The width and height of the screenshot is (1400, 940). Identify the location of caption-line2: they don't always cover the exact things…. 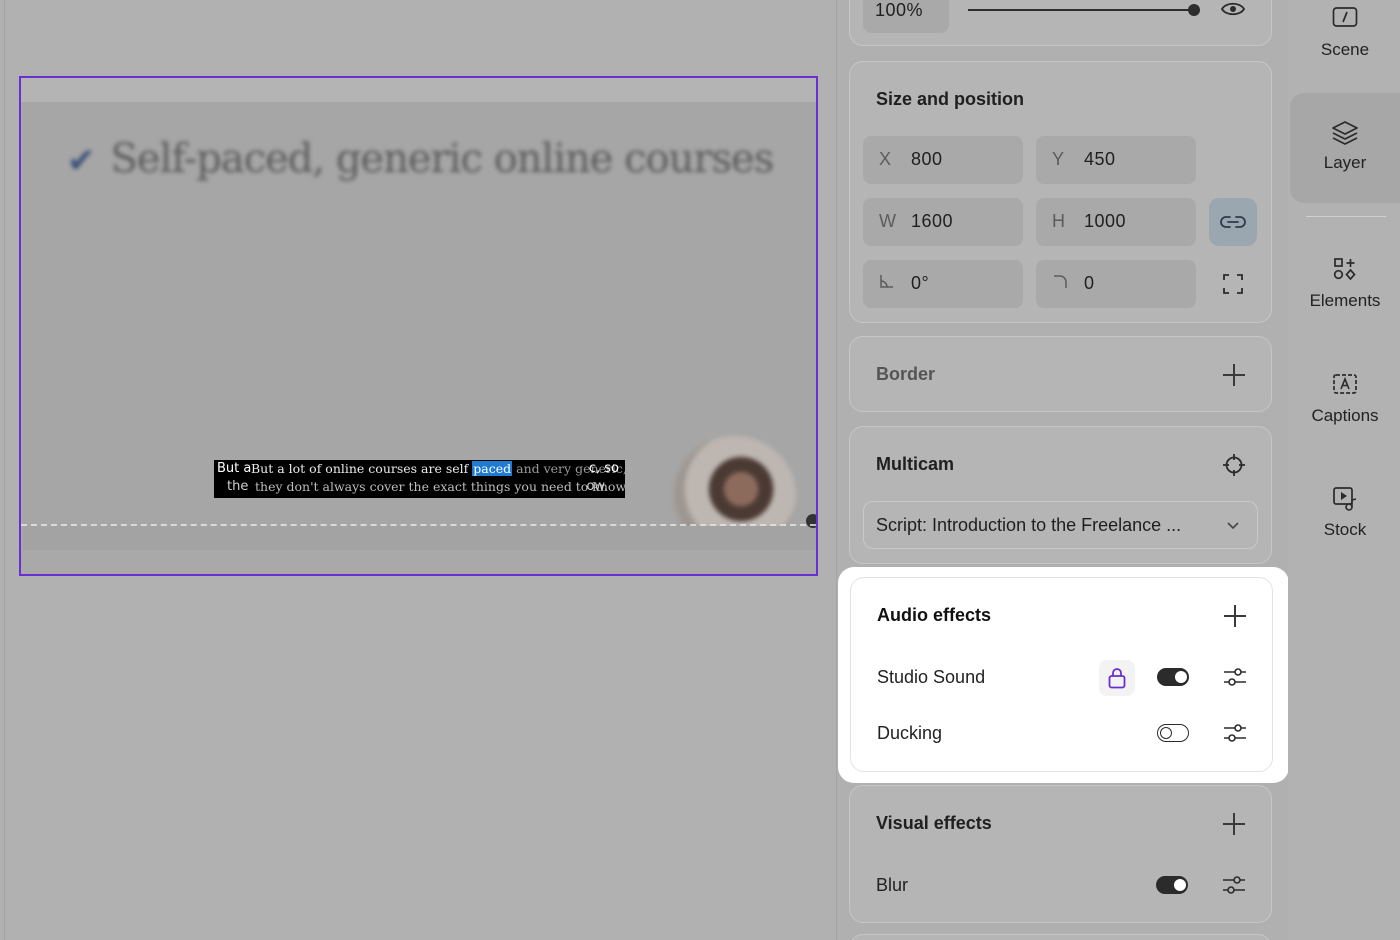
(440, 486).